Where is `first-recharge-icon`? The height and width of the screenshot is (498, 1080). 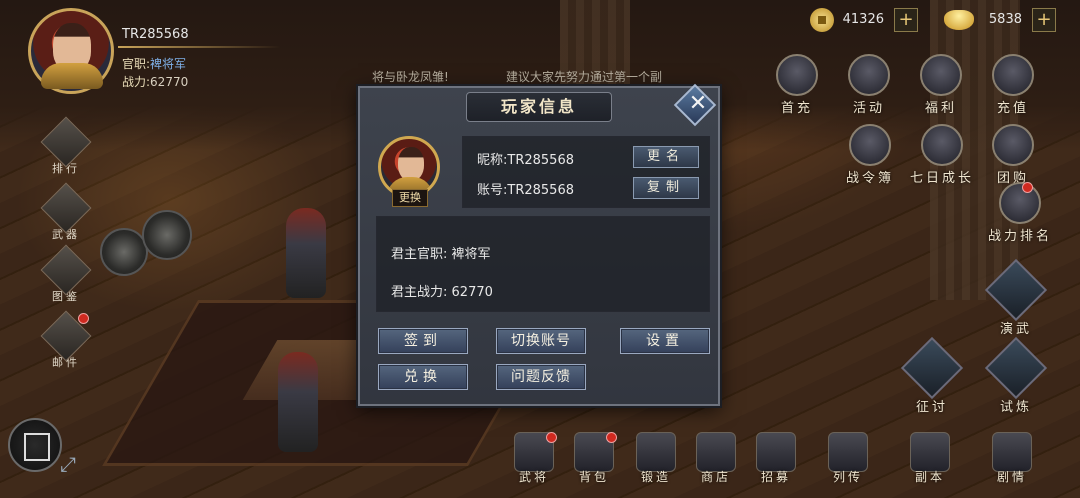
first-recharge-icon is located at coordinates (797, 75).